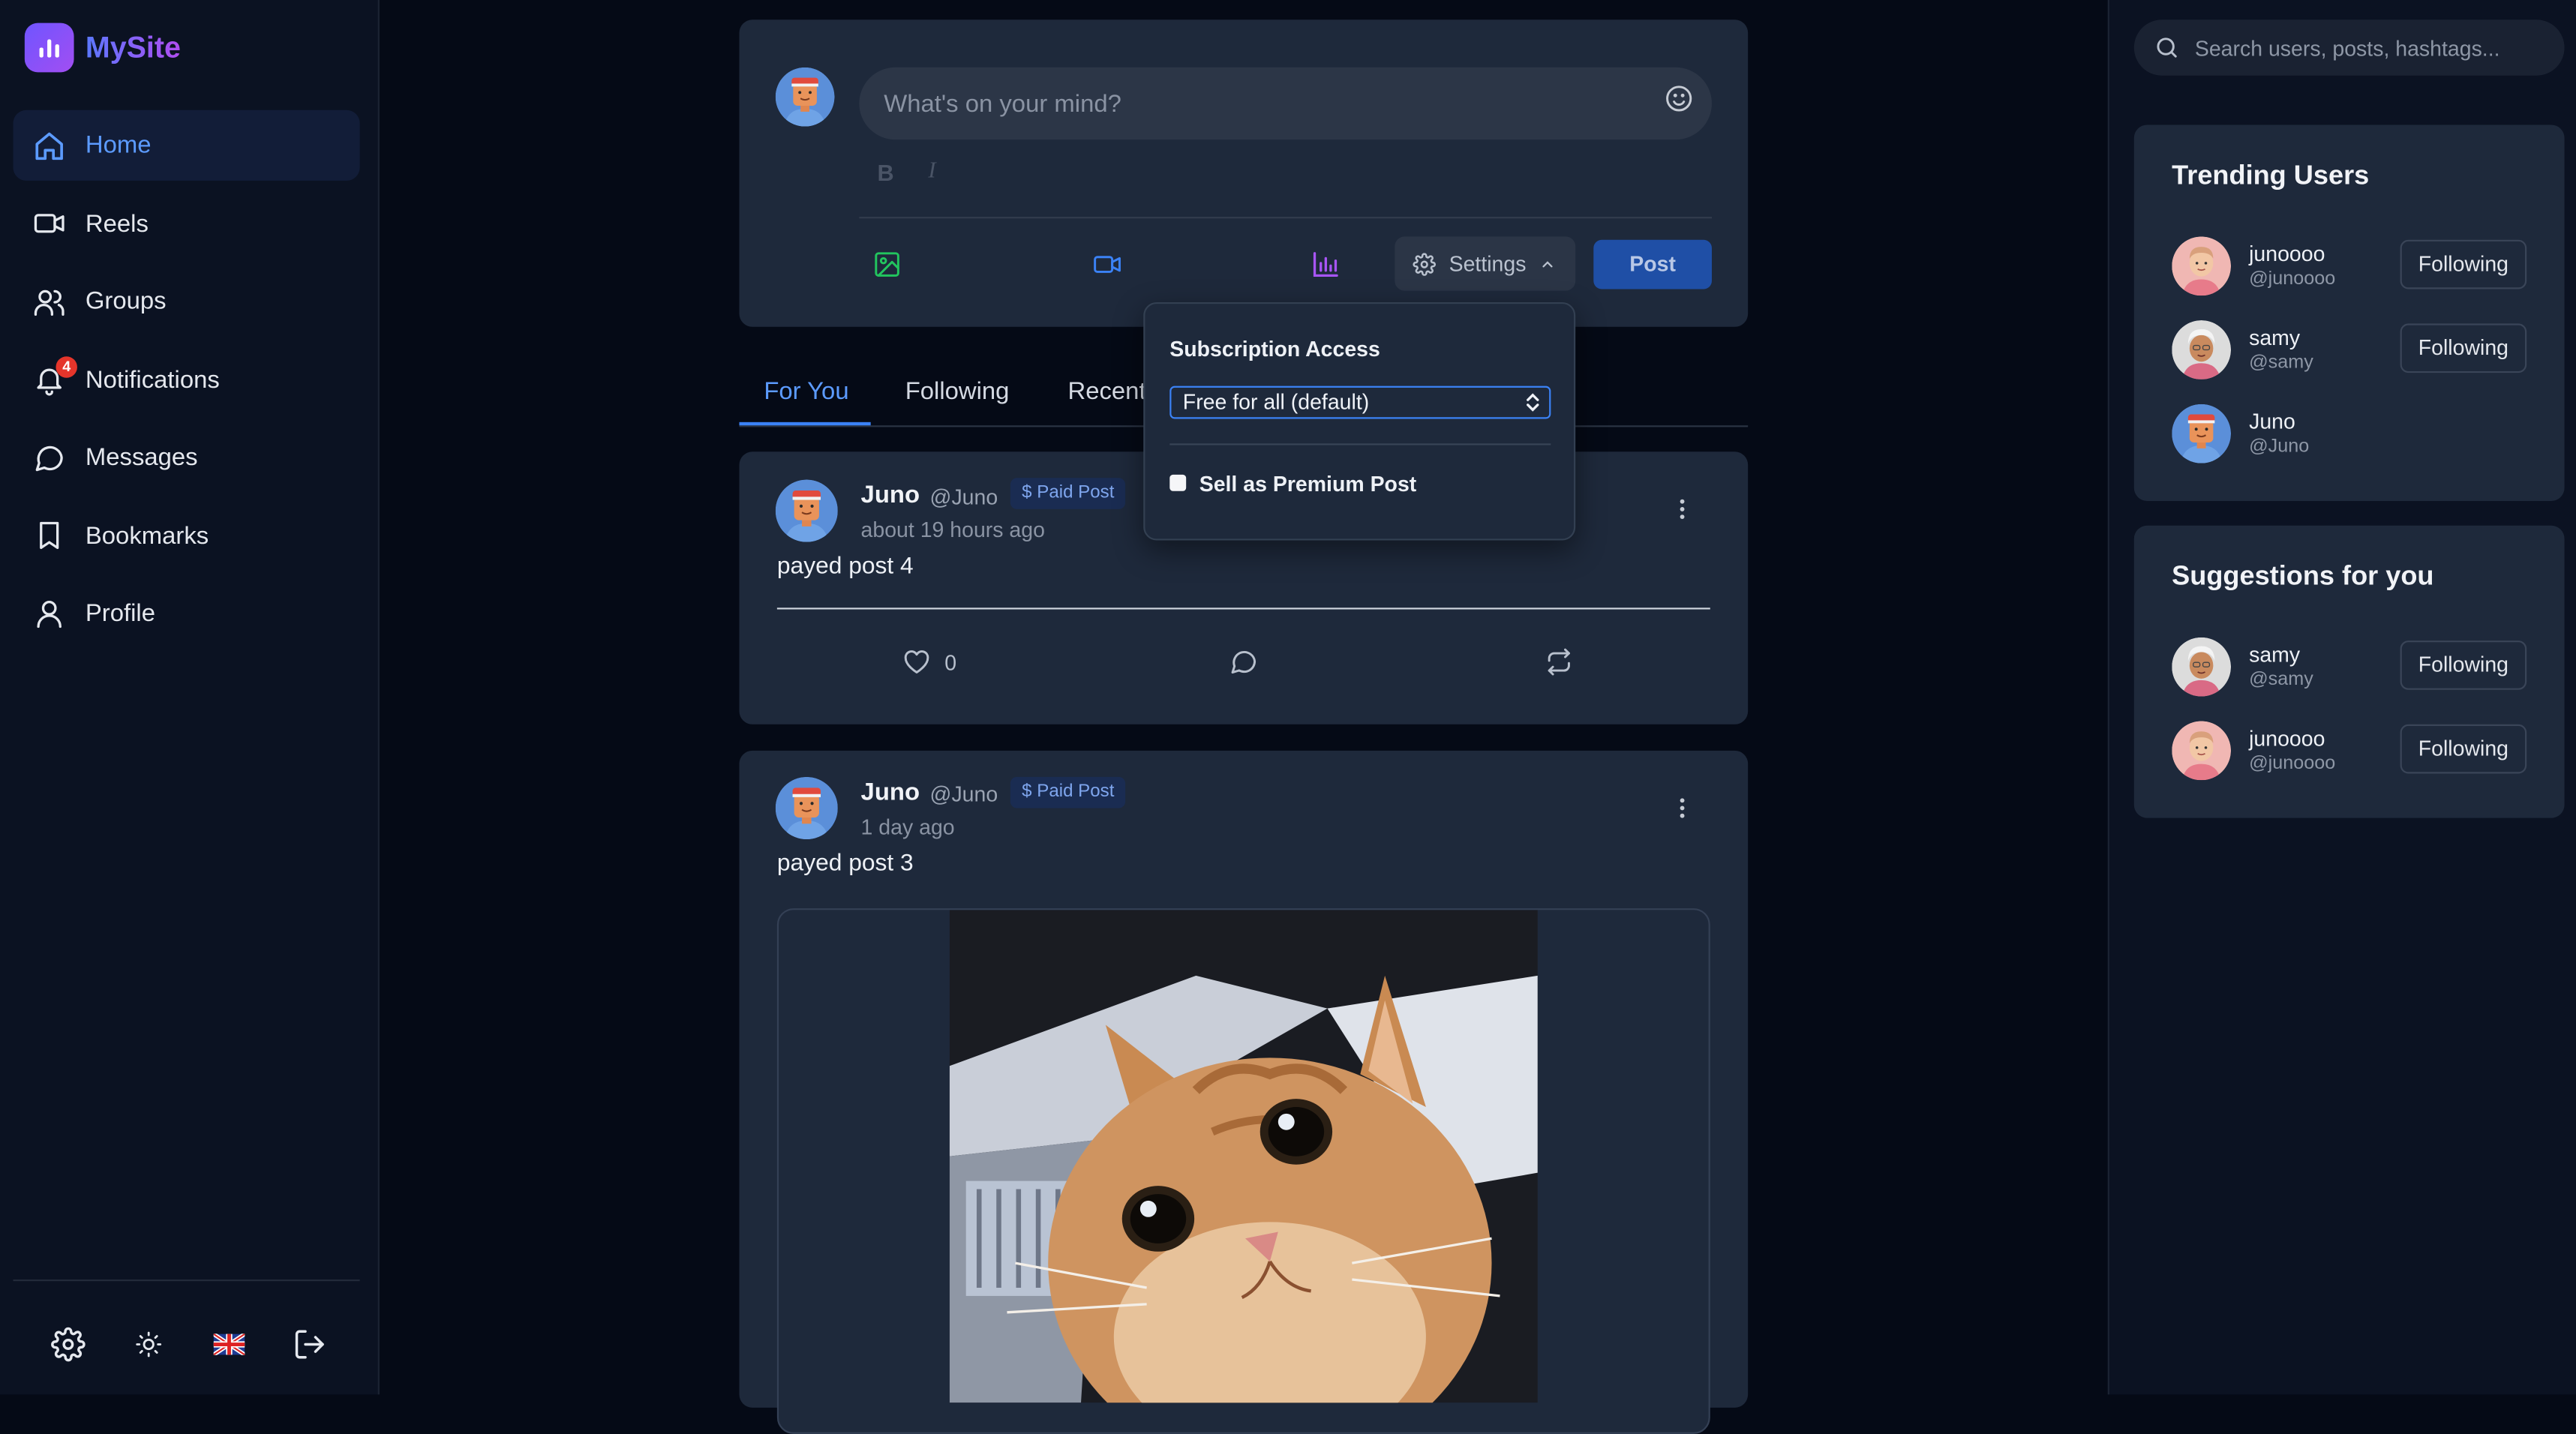  I want to click on like-button: 0, so click(929, 661).